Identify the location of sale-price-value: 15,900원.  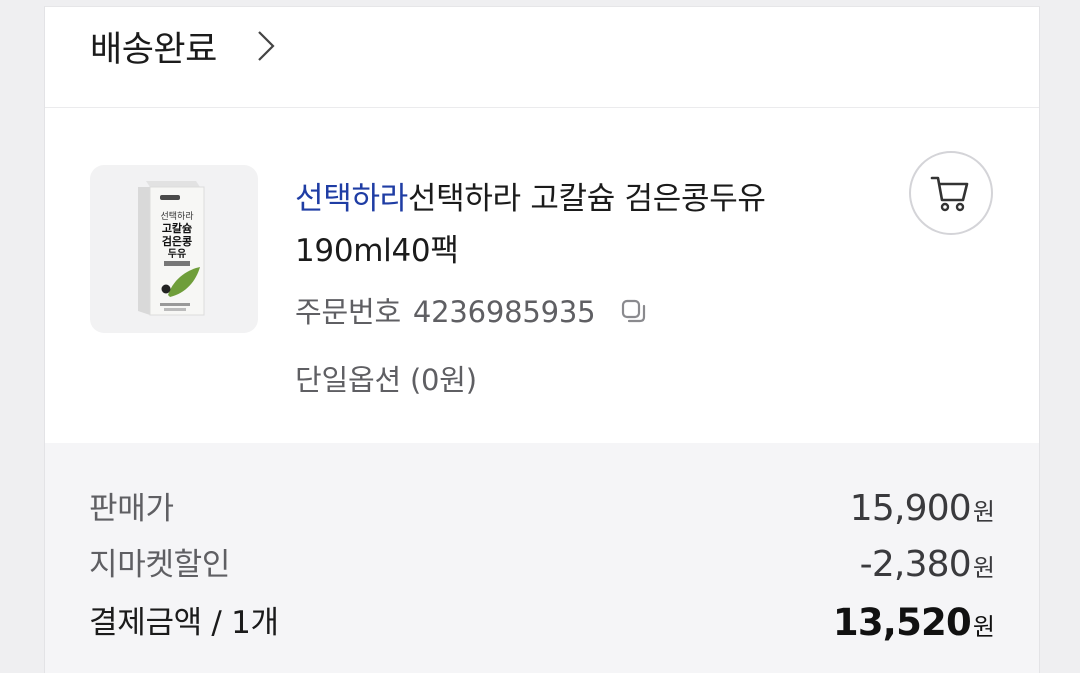
(922, 508).